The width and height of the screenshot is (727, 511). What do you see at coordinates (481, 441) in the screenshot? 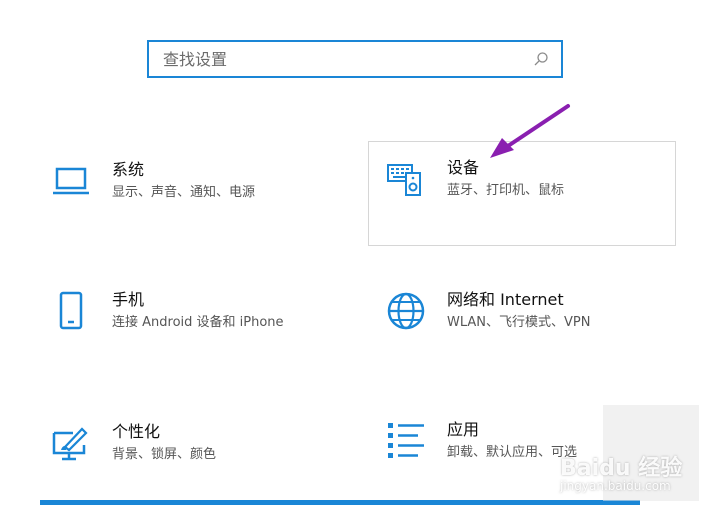
I see `tile-apps: 应用 卸载、默认应用、可选` at bounding box center [481, 441].